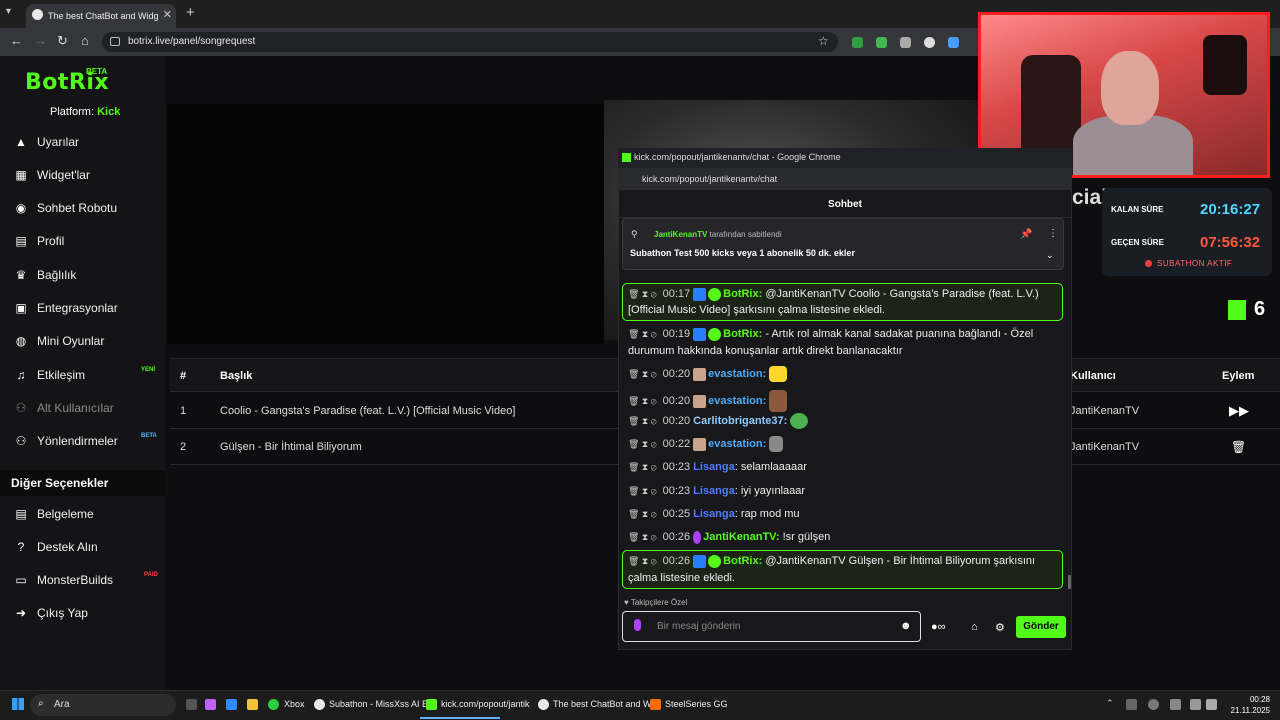 The image size is (1280, 720). Describe the element at coordinates (385, 224) in the screenshot. I see `video-player` at that location.